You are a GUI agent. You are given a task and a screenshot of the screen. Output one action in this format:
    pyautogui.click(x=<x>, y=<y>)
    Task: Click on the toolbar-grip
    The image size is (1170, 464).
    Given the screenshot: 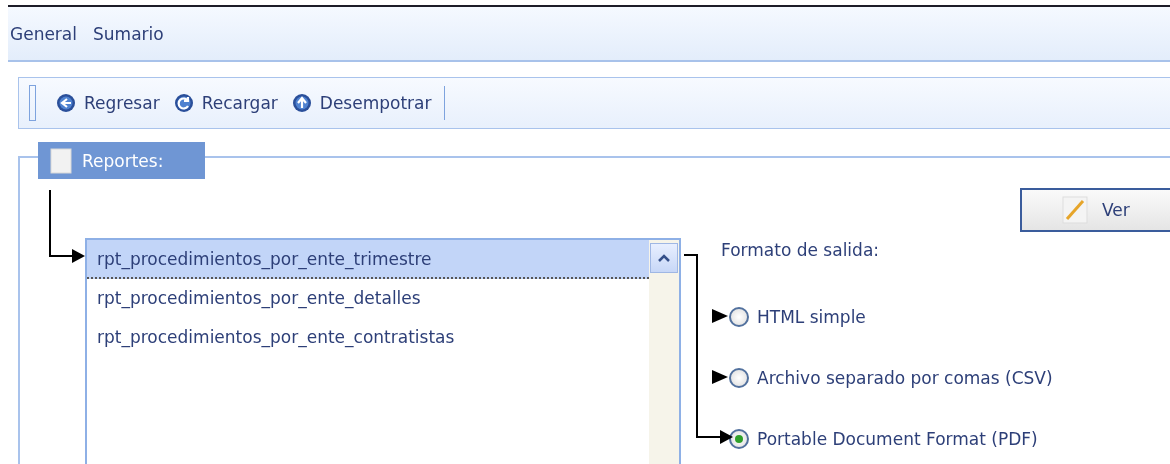 What is the action you would take?
    pyautogui.click(x=32, y=103)
    